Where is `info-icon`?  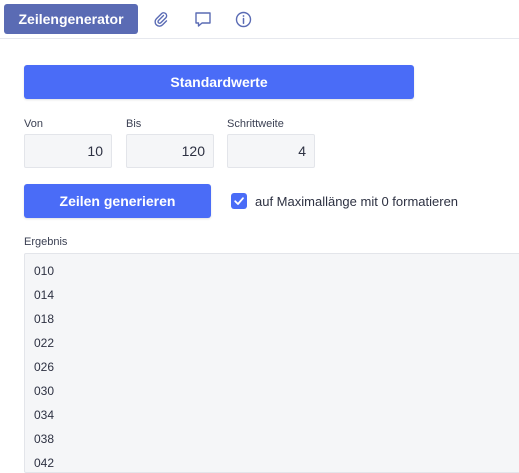
info-icon is located at coordinates (243, 19).